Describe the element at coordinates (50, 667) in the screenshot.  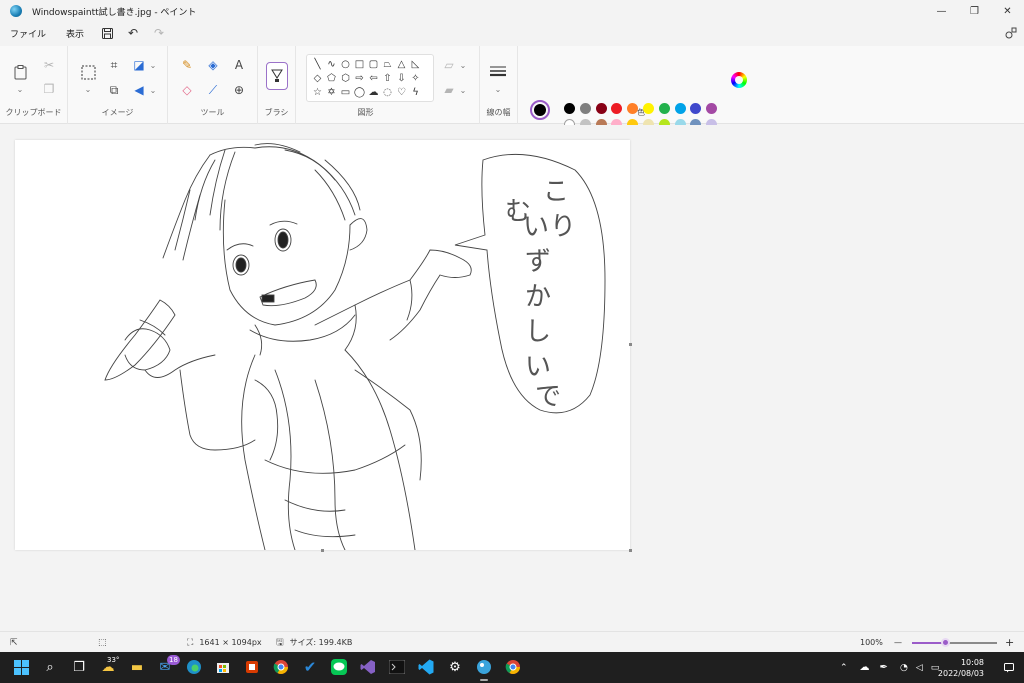
I see `search-icon: ⌕` at that location.